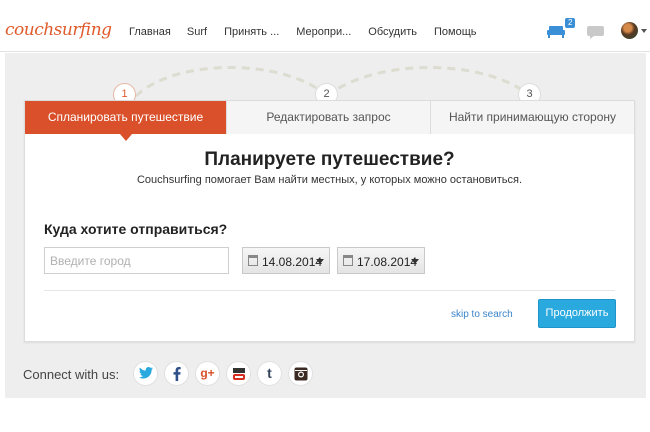  I want to click on tumblr-icon: t, so click(269, 373).